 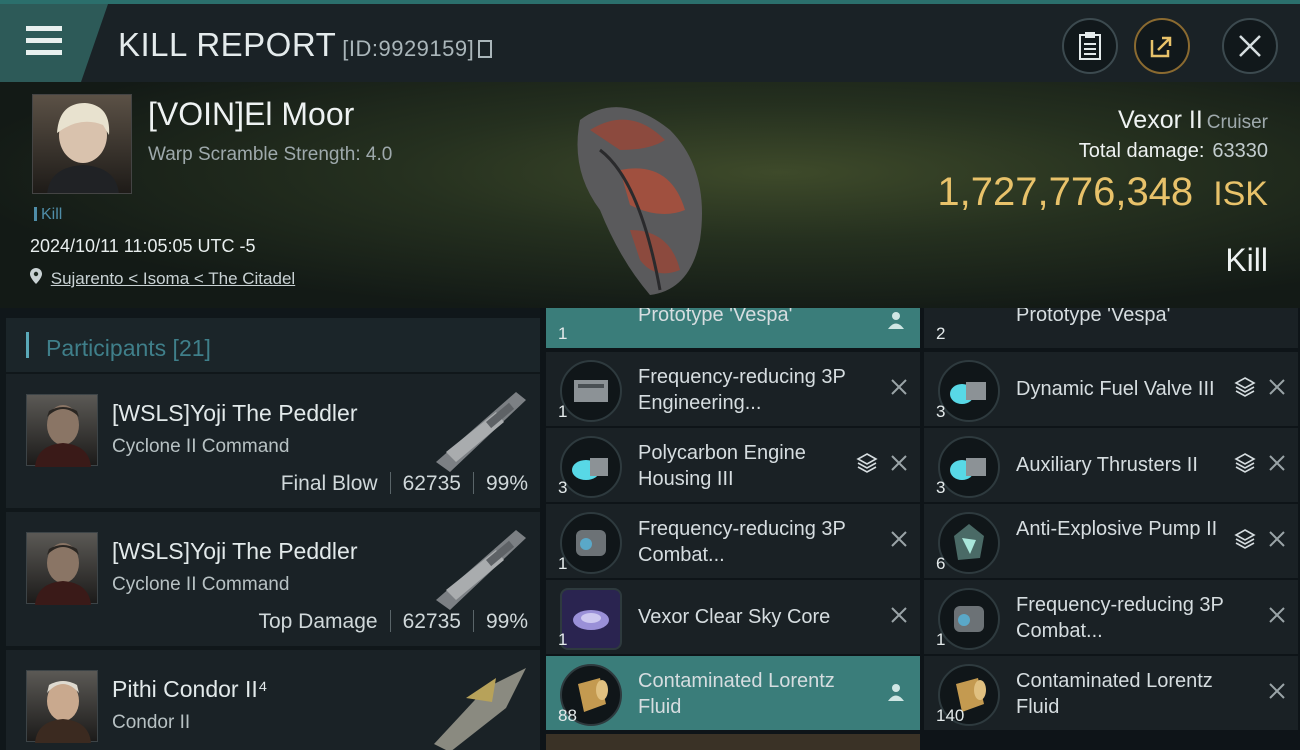 What do you see at coordinates (1160, 120) in the screenshot?
I see `ship-name-text: Vexor II` at bounding box center [1160, 120].